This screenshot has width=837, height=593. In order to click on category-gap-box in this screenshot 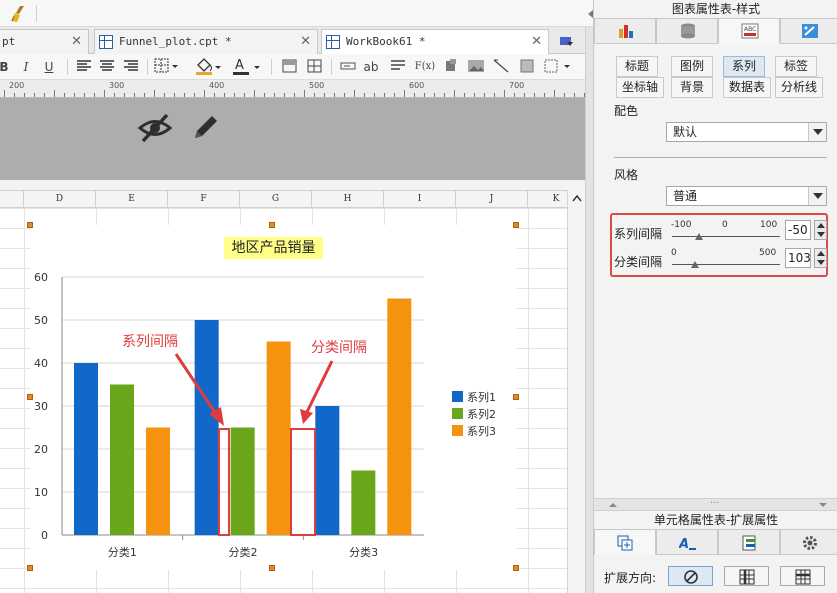, I will do `click(303, 482)`.